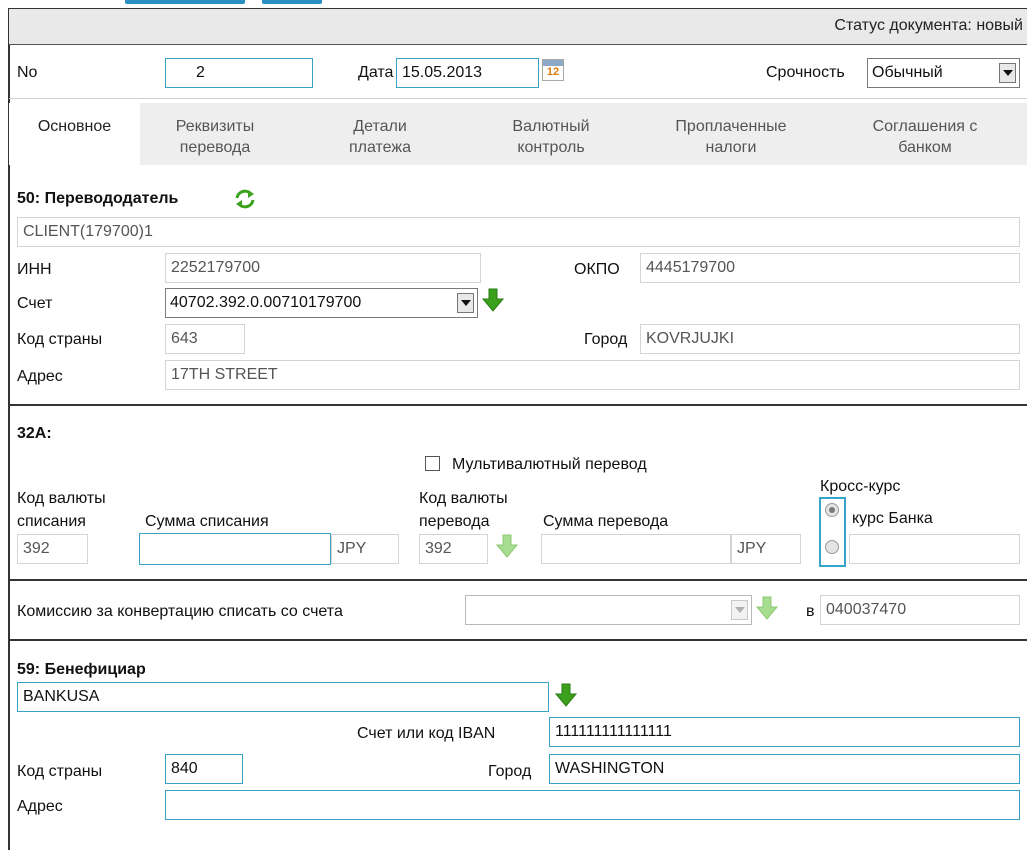 The height and width of the screenshot is (850, 1027). I want to click on account-value: 40702.392.0.00710179700, so click(266, 302).